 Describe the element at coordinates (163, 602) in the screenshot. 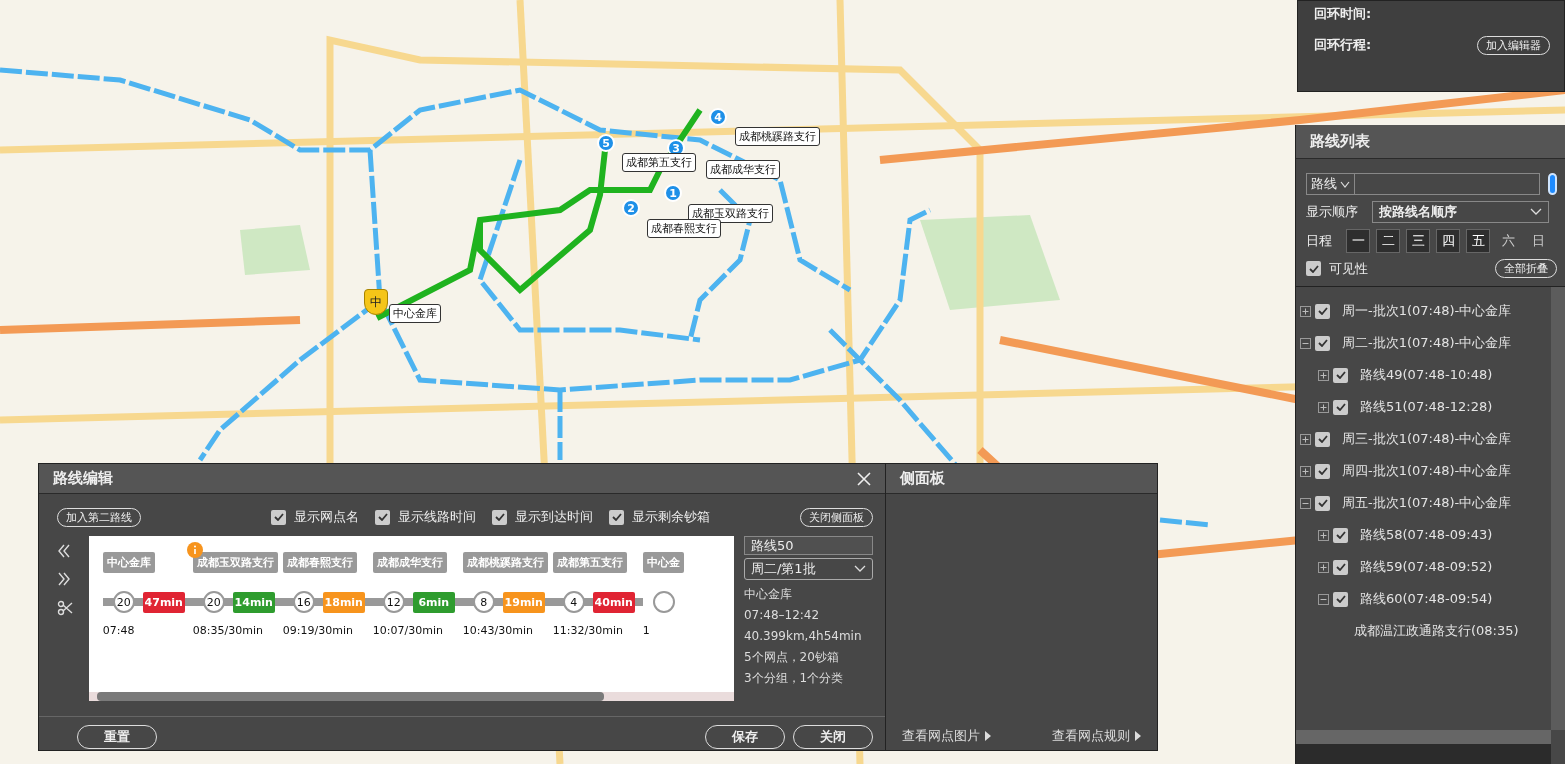

I see `duration-tag: 47min` at that location.